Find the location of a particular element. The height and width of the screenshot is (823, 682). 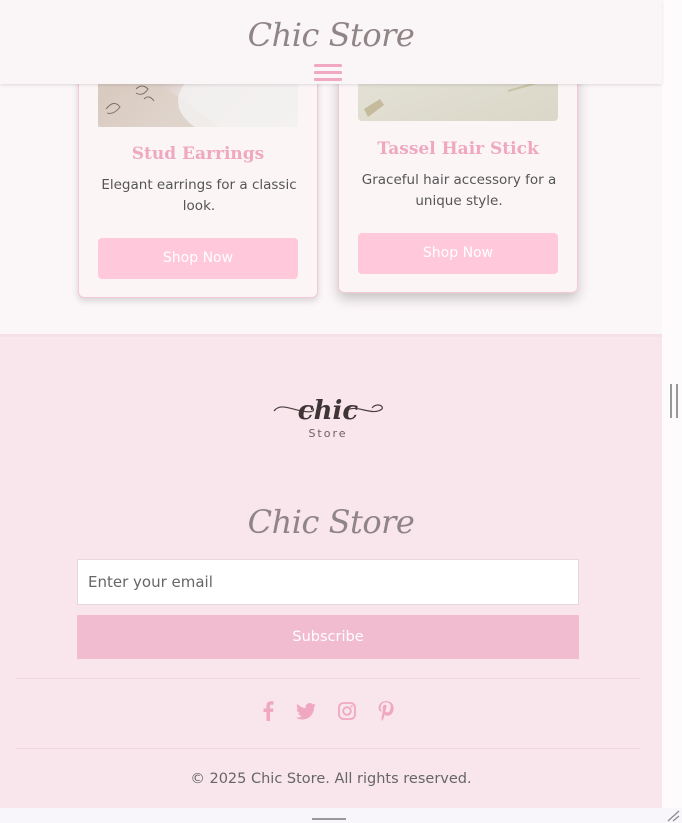

instagram-icon is located at coordinates (347, 711).